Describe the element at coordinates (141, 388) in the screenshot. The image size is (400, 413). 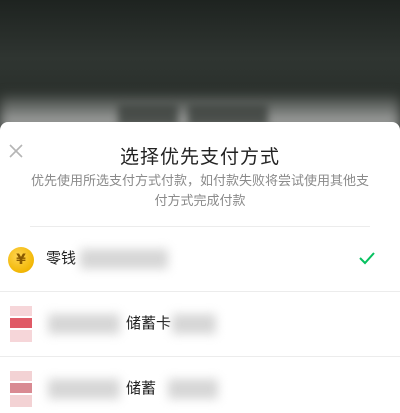
I see `payment-method-label: 储蓄` at that location.